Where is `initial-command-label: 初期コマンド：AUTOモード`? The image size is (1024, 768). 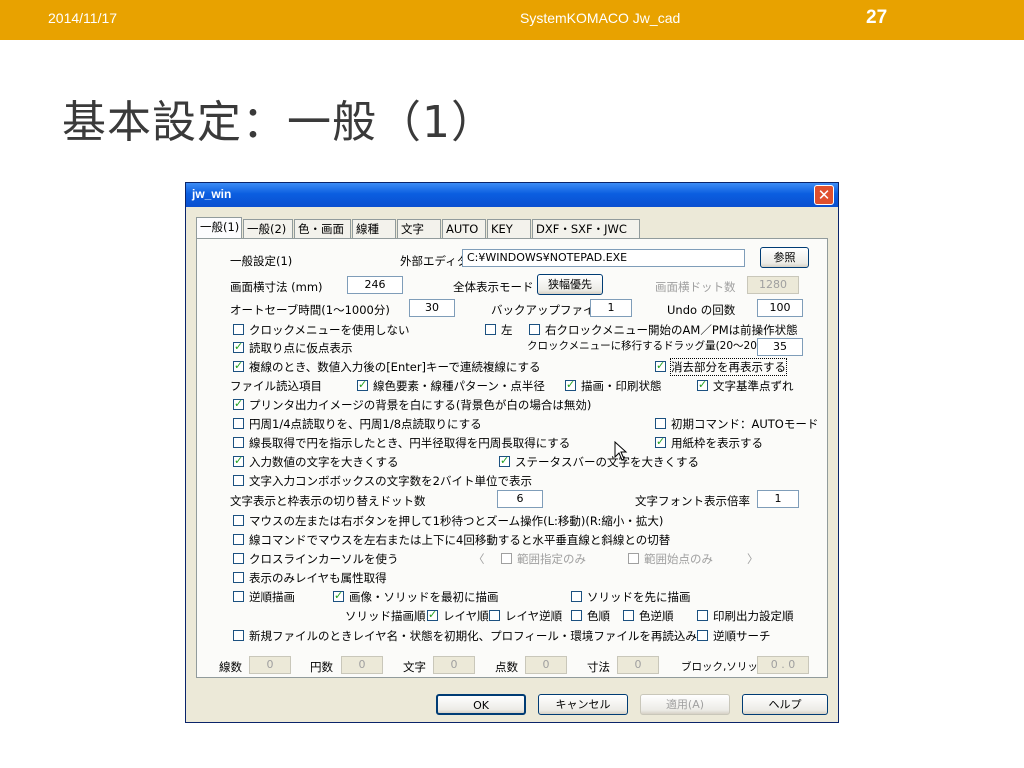
initial-command-label: 初期コマンド：AUTOモード is located at coordinates (745, 424).